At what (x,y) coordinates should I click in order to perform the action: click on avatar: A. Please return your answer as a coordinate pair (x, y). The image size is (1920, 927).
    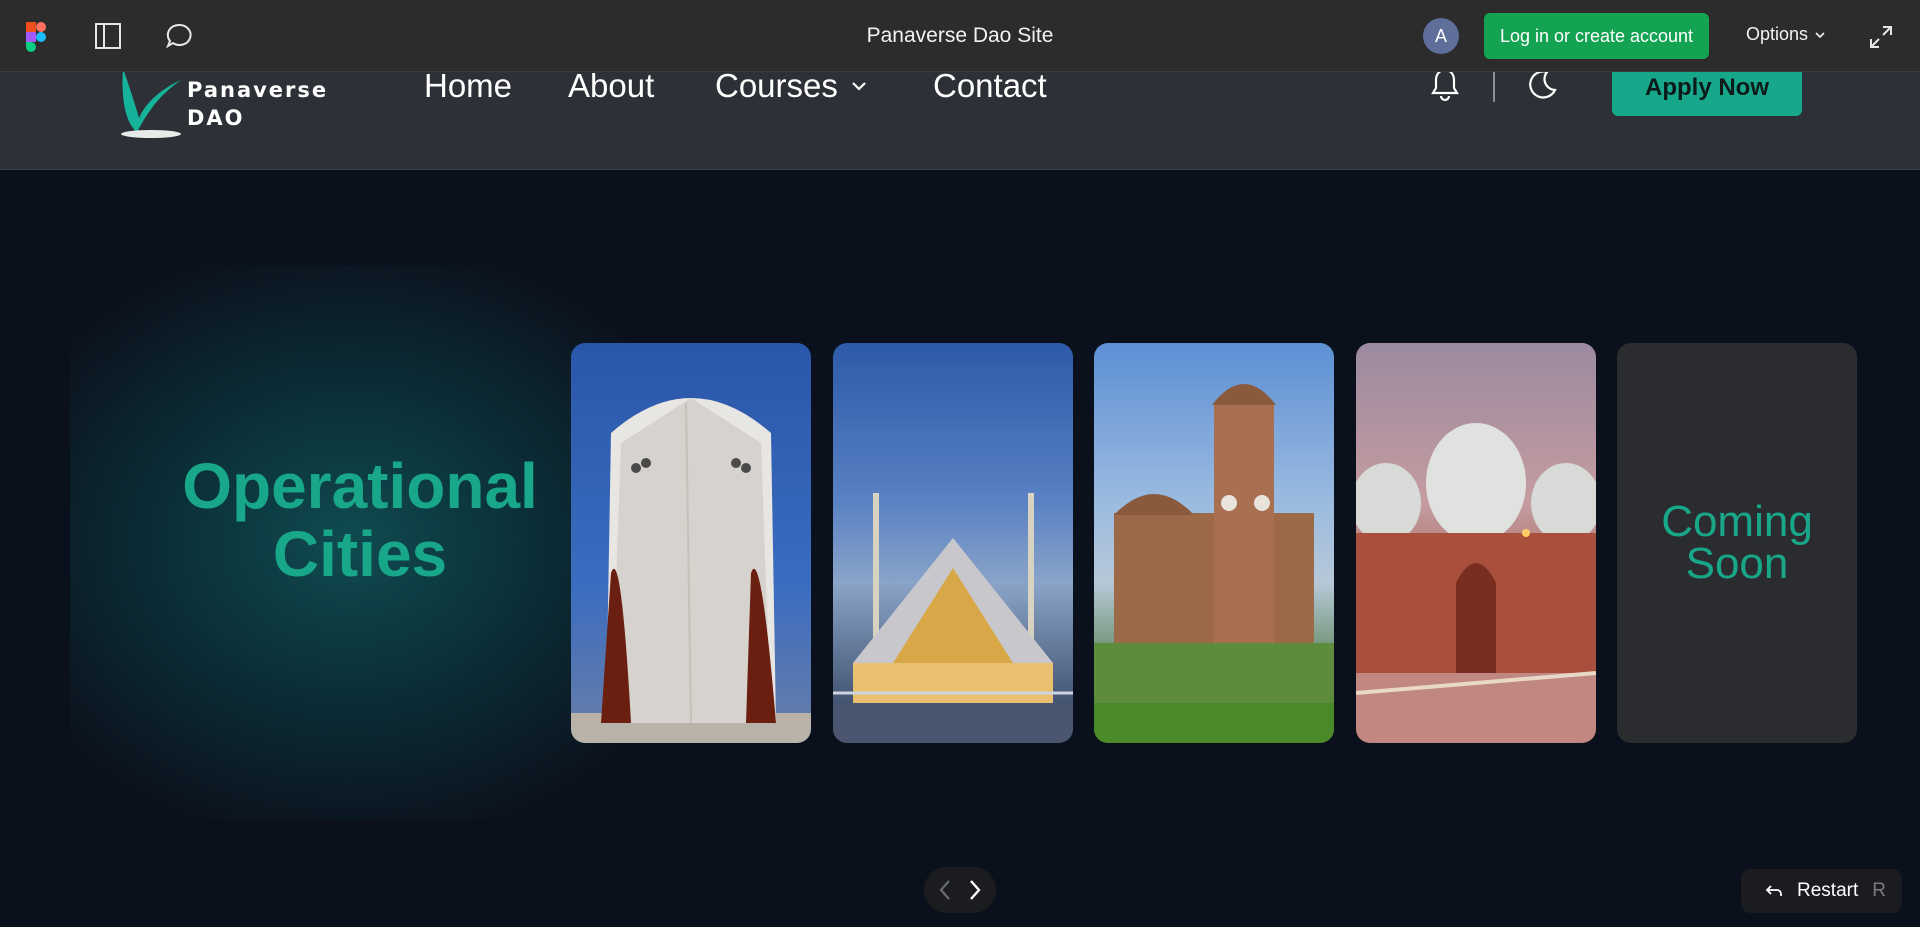
    Looking at the image, I should click on (1441, 36).